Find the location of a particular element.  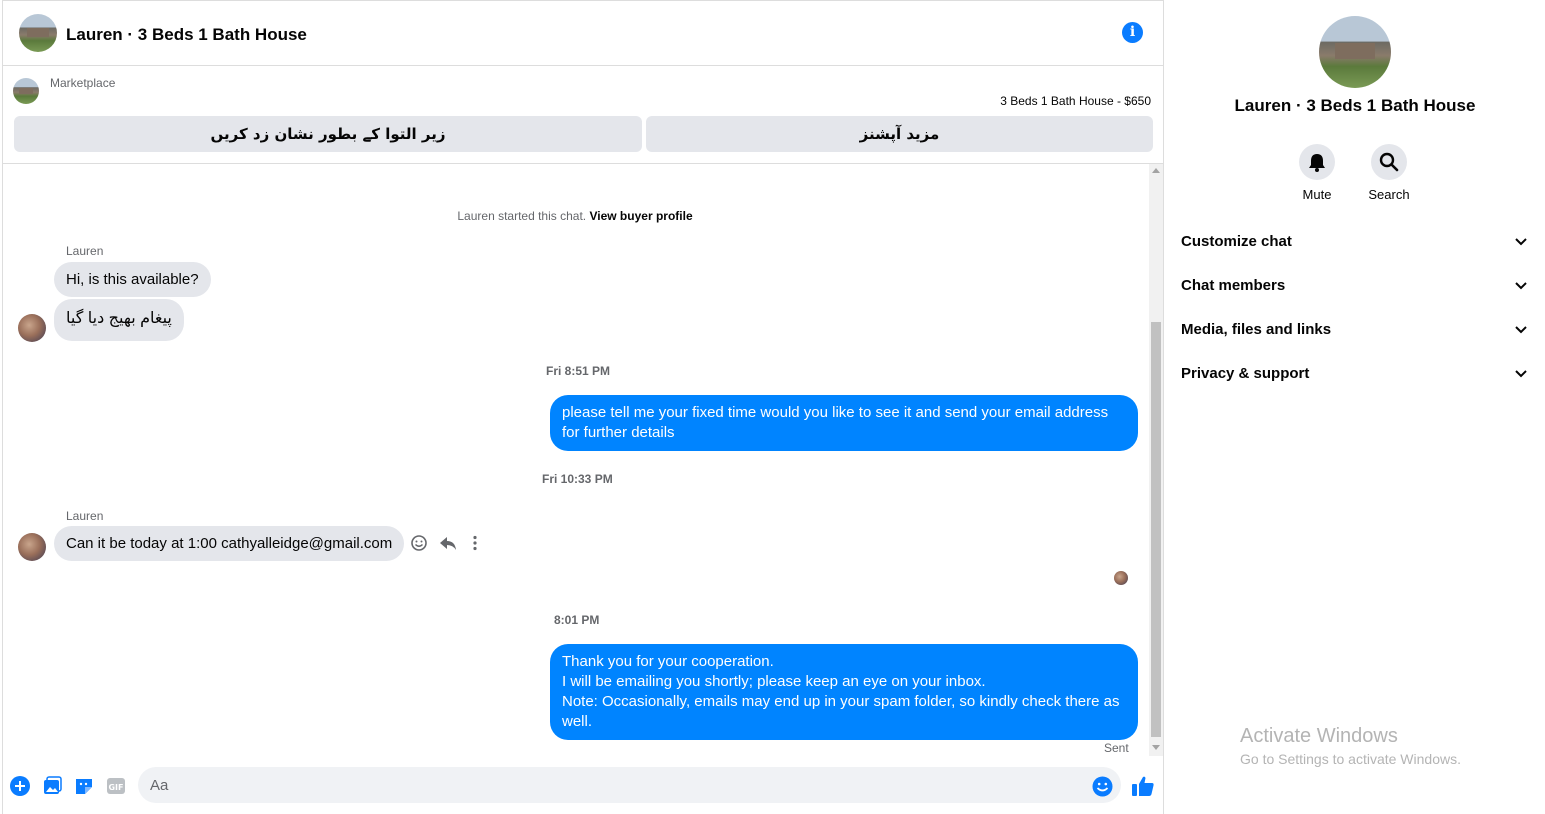

listing-avatar is located at coordinates (38, 33).